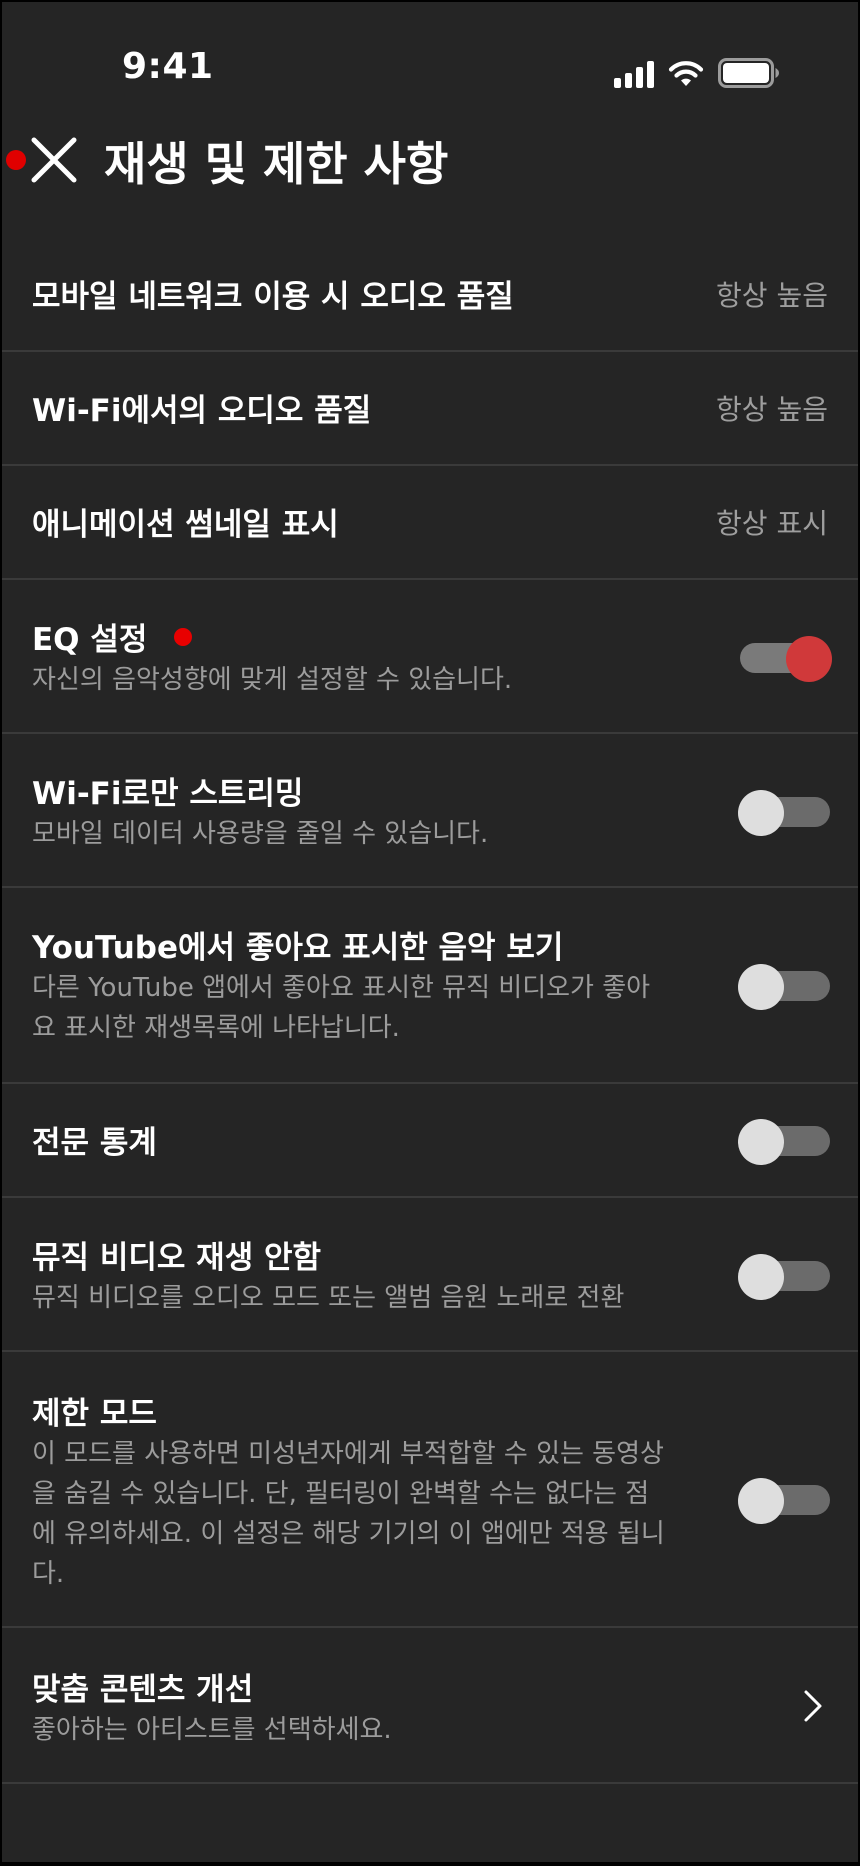 The height and width of the screenshot is (1866, 860). Describe the element at coordinates (90, 640) in the screenshot. I see `setting-title: EQ 설정` at that location.